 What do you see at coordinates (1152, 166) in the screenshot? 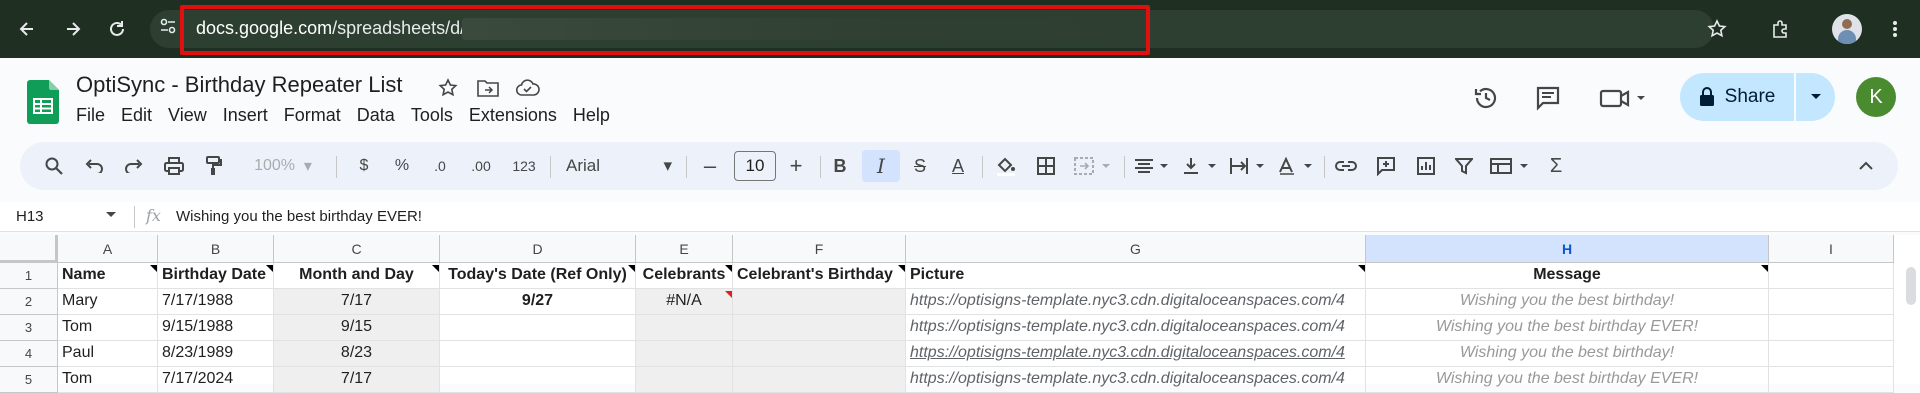
I see `horizontal-align-icon` at bounding box center [1152, 166].